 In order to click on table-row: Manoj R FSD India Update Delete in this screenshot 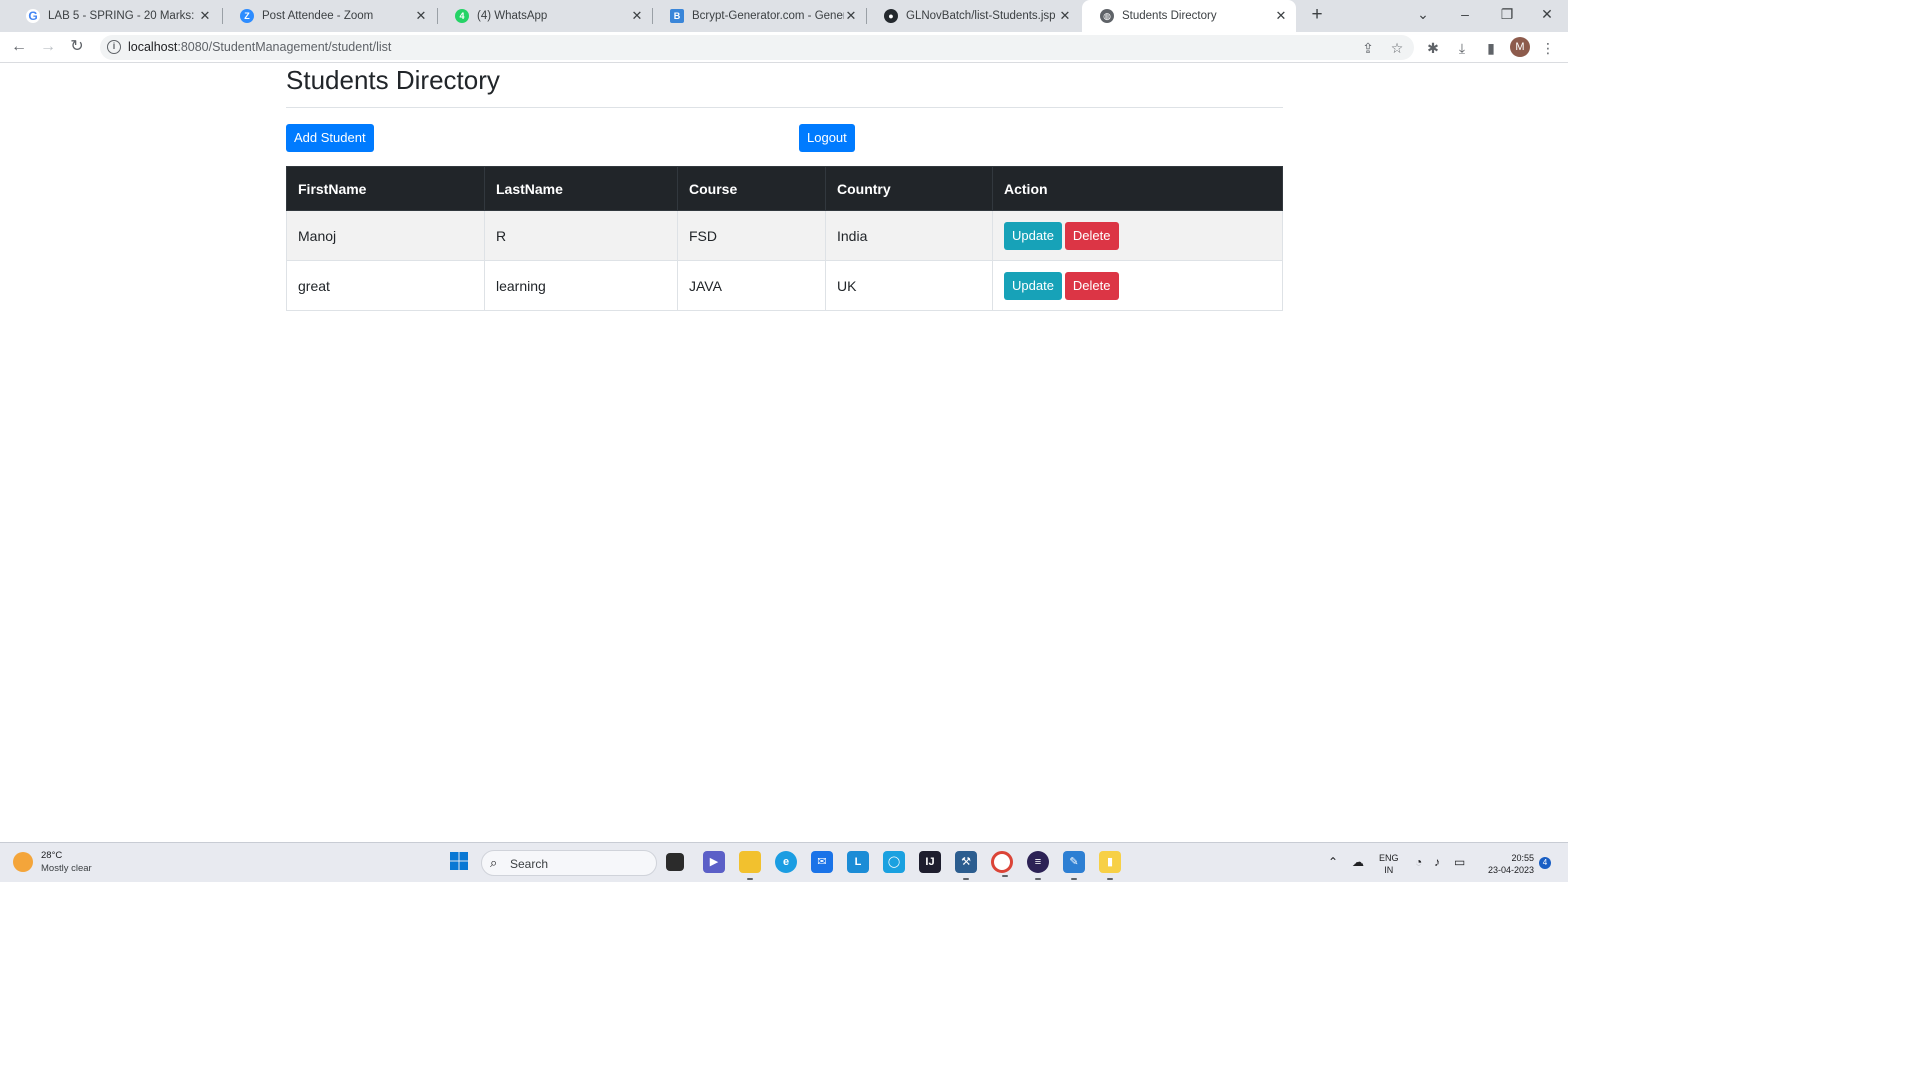, I will do `click(784, 235)`.